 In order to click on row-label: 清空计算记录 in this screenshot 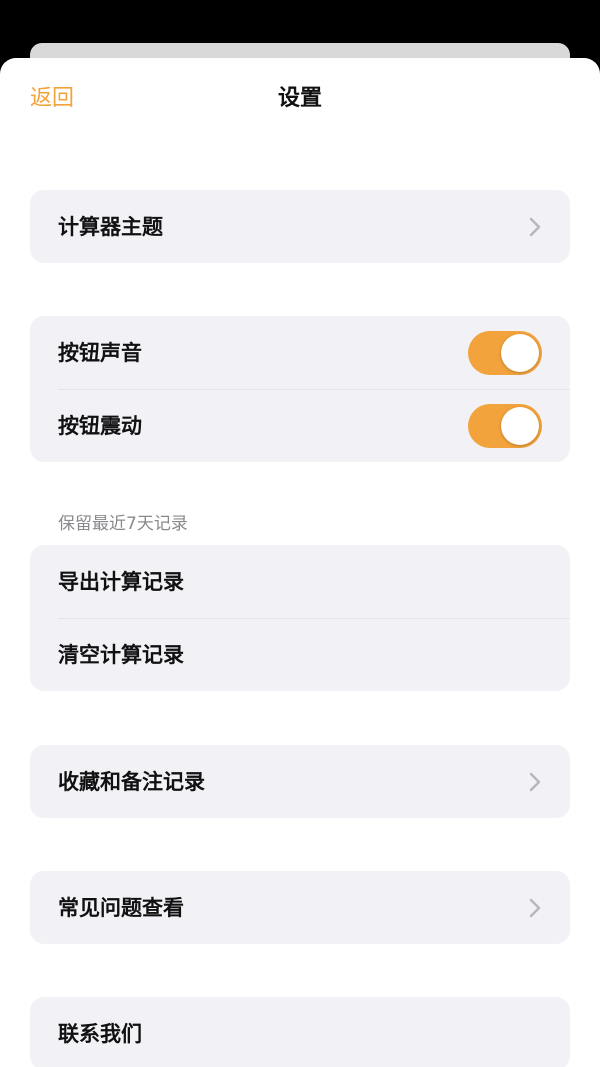, I will do `click(121, 654)`.